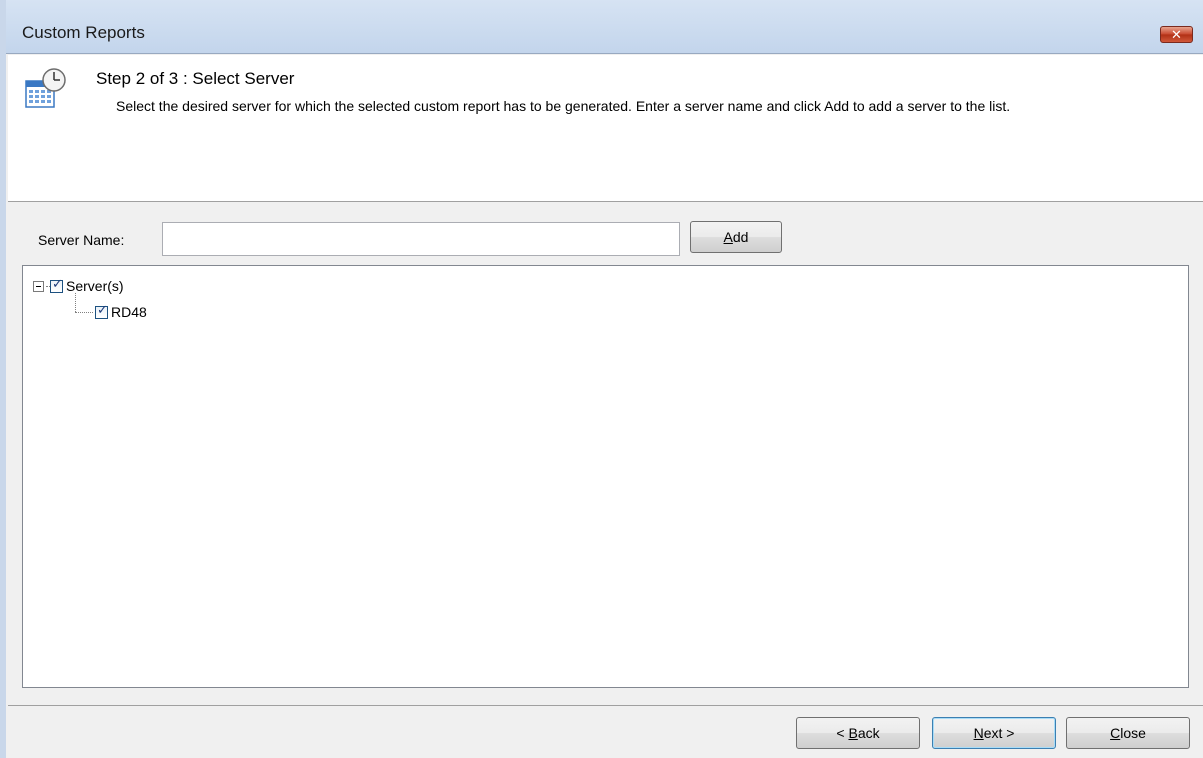 This screenshot has width=1203, height=758. I want to click on back-button-label: ack, so click(868, 733).